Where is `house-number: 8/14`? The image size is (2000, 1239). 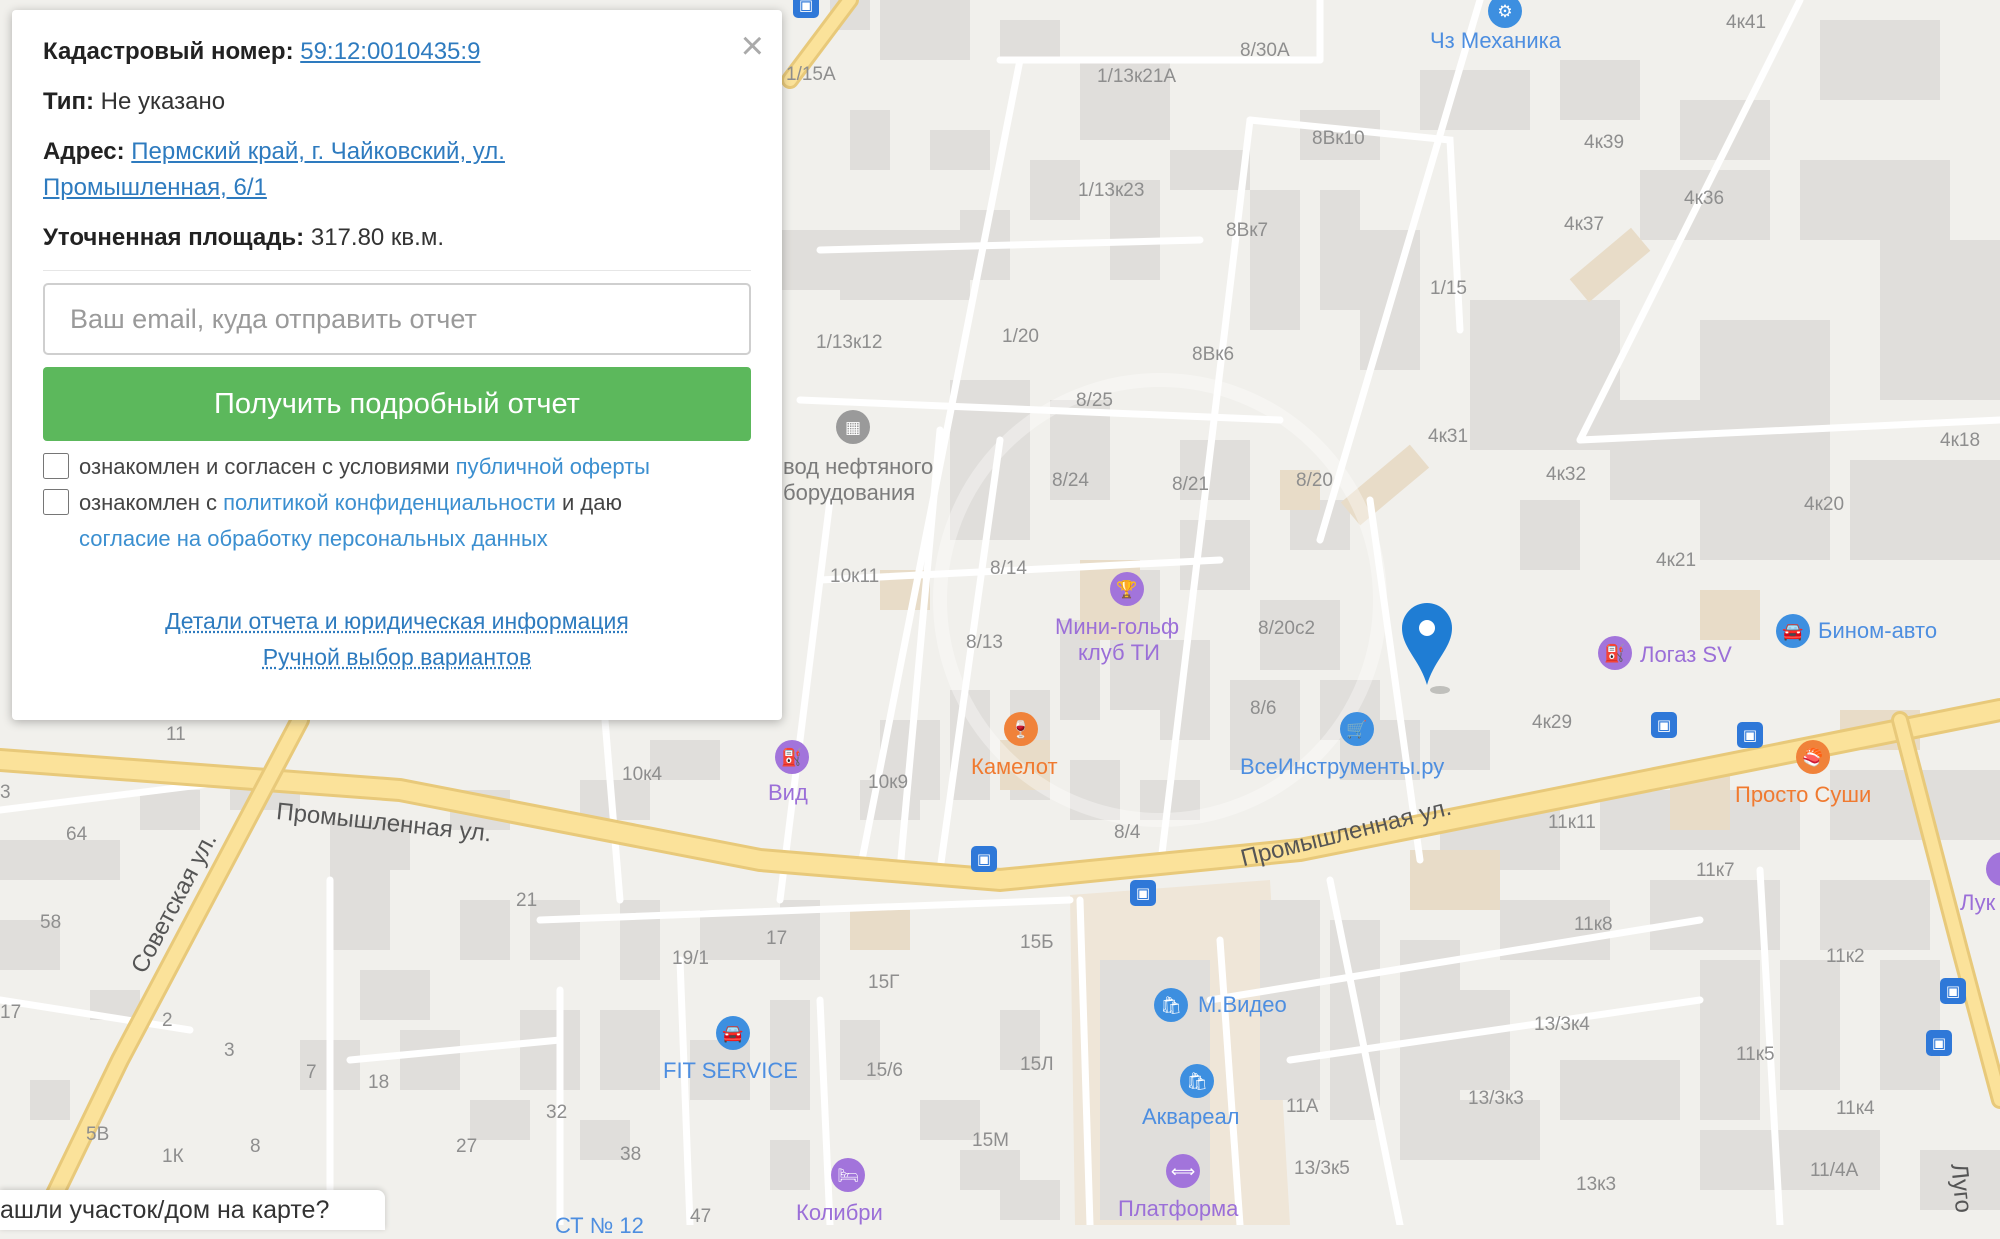
house-number: 8/14 is located at coordinates (1008, 568).